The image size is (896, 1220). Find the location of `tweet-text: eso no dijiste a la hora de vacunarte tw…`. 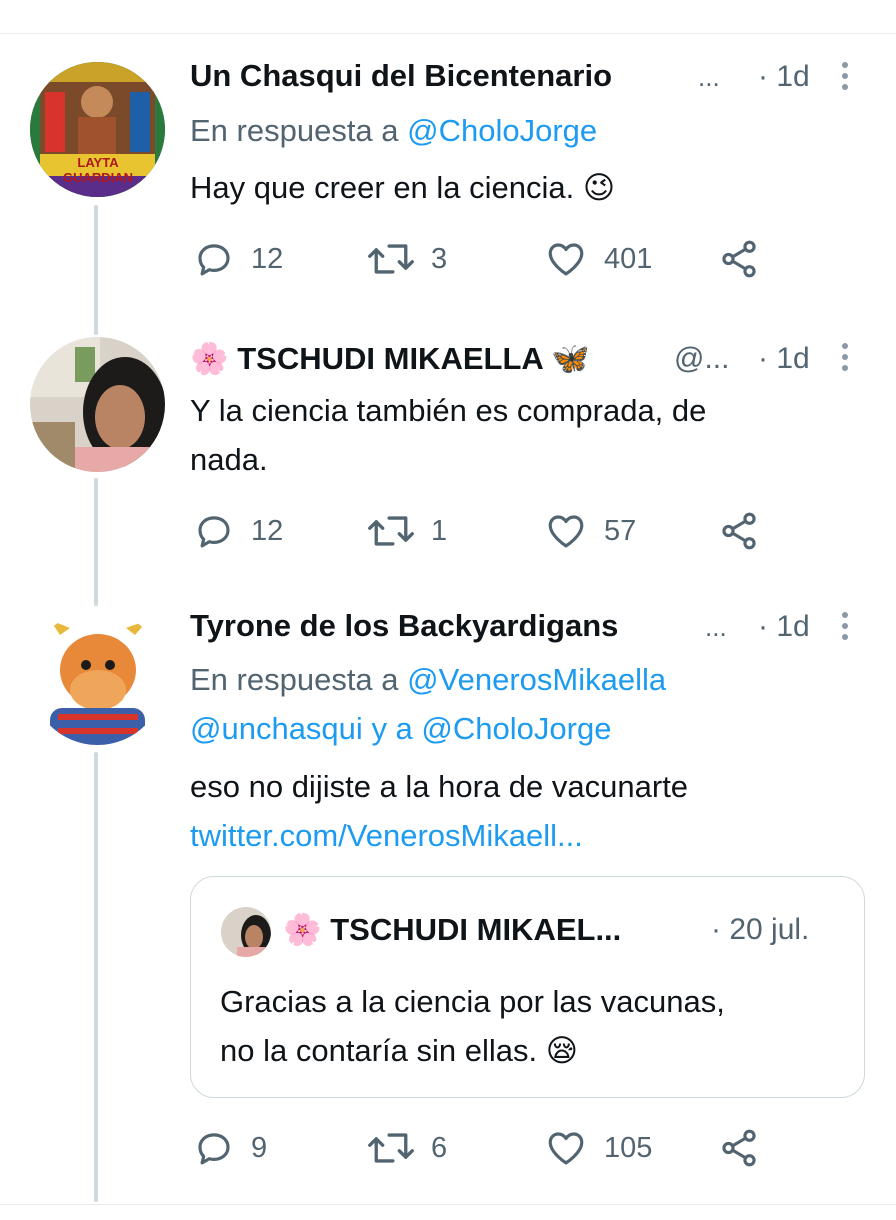

tweet-text: eso no dijiste a la hora de vacunarte tw… is located at coordinates (439, 811).